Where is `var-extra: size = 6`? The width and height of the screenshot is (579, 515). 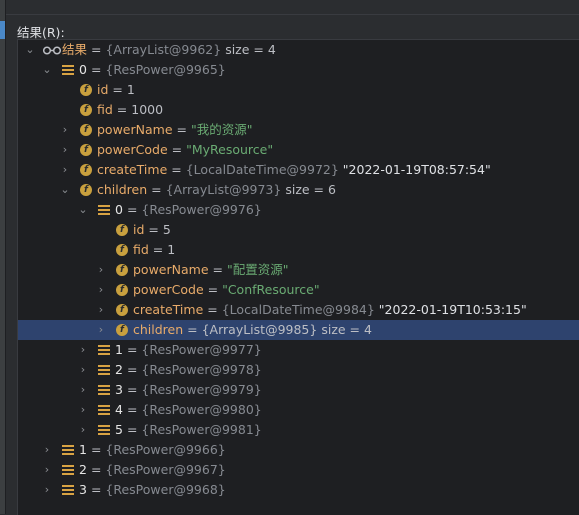
var-extra: size = 6 is located at coordinates (310, 189).